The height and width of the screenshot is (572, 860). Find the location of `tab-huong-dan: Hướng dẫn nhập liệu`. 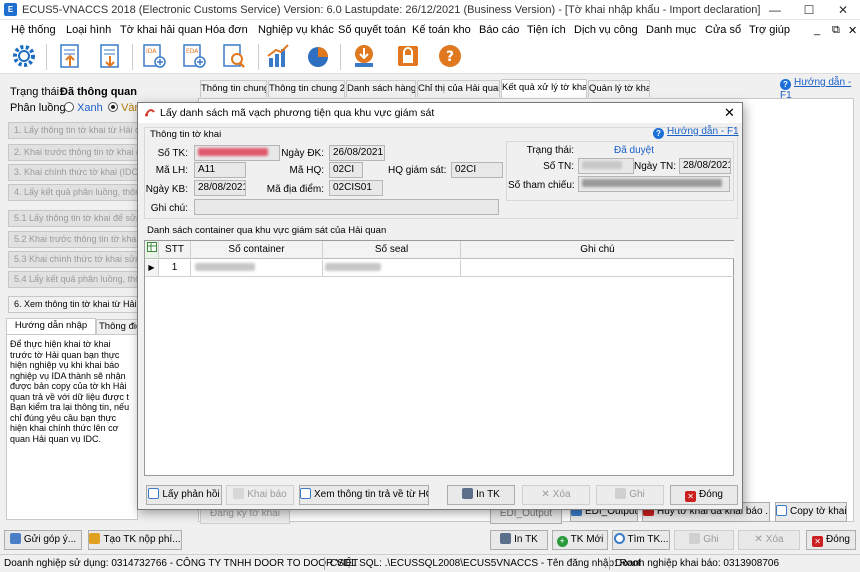

tab-huong-dan: Hướng dẫn nhập liệu is located at coordinates (51, 331).